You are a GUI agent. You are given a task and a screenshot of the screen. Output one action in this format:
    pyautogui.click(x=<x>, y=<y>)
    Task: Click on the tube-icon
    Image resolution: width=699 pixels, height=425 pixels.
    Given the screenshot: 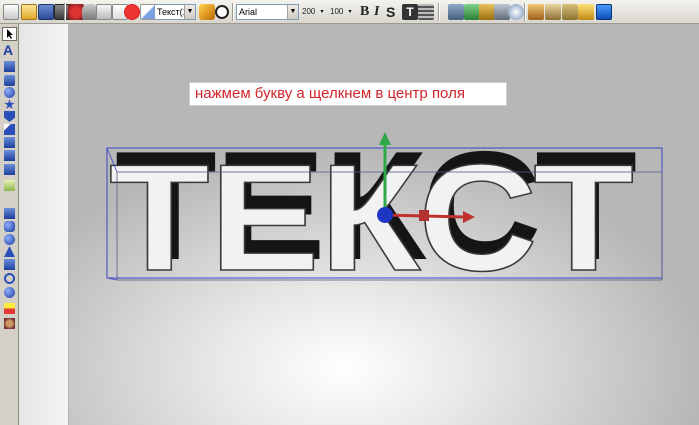 What is the action you would take?
    pyautogui.click(x=9, y=264)
    